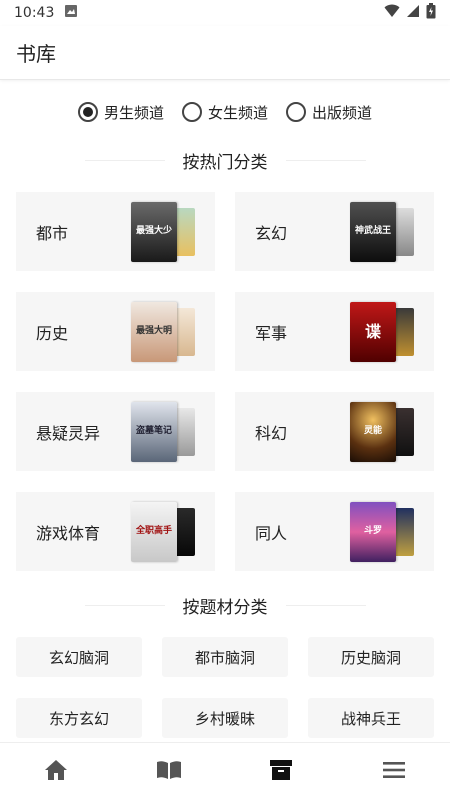 Image resolution: width=450 pixels, height=800 pixels. I want to click on bottom-nav, so click(225, 771).